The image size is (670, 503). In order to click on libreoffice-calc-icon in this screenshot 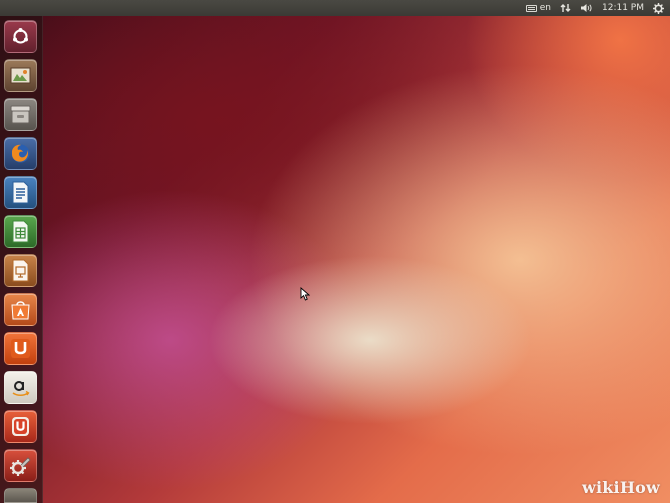, I will do `click(20, 231)`.